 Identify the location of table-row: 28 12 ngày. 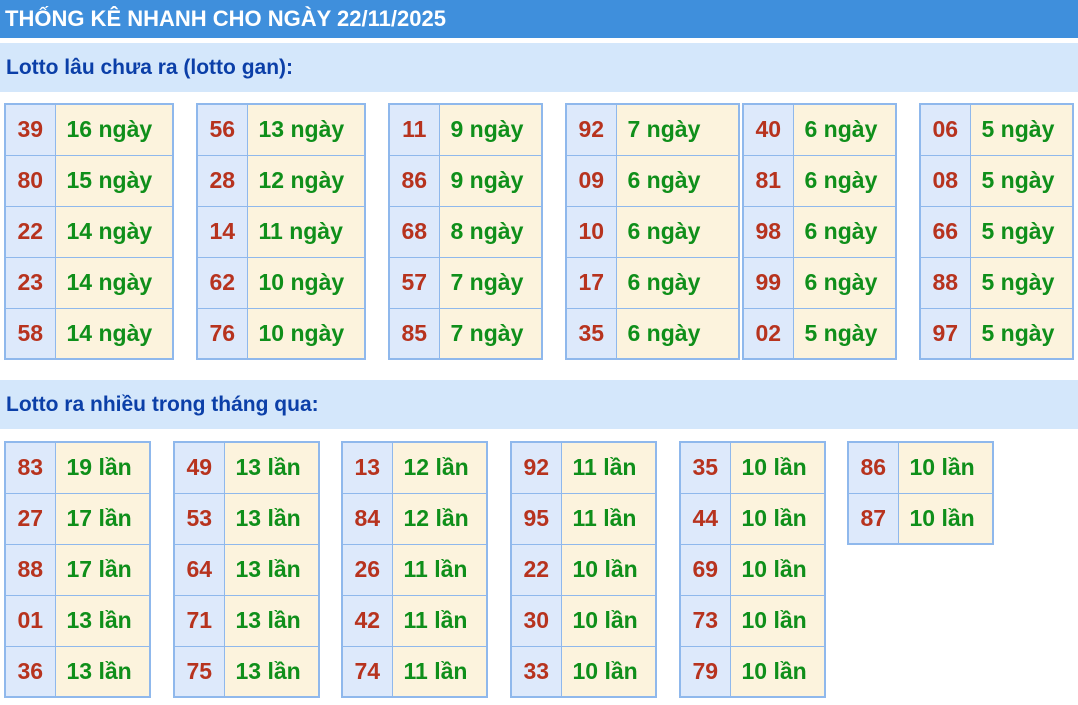
(281, 180).